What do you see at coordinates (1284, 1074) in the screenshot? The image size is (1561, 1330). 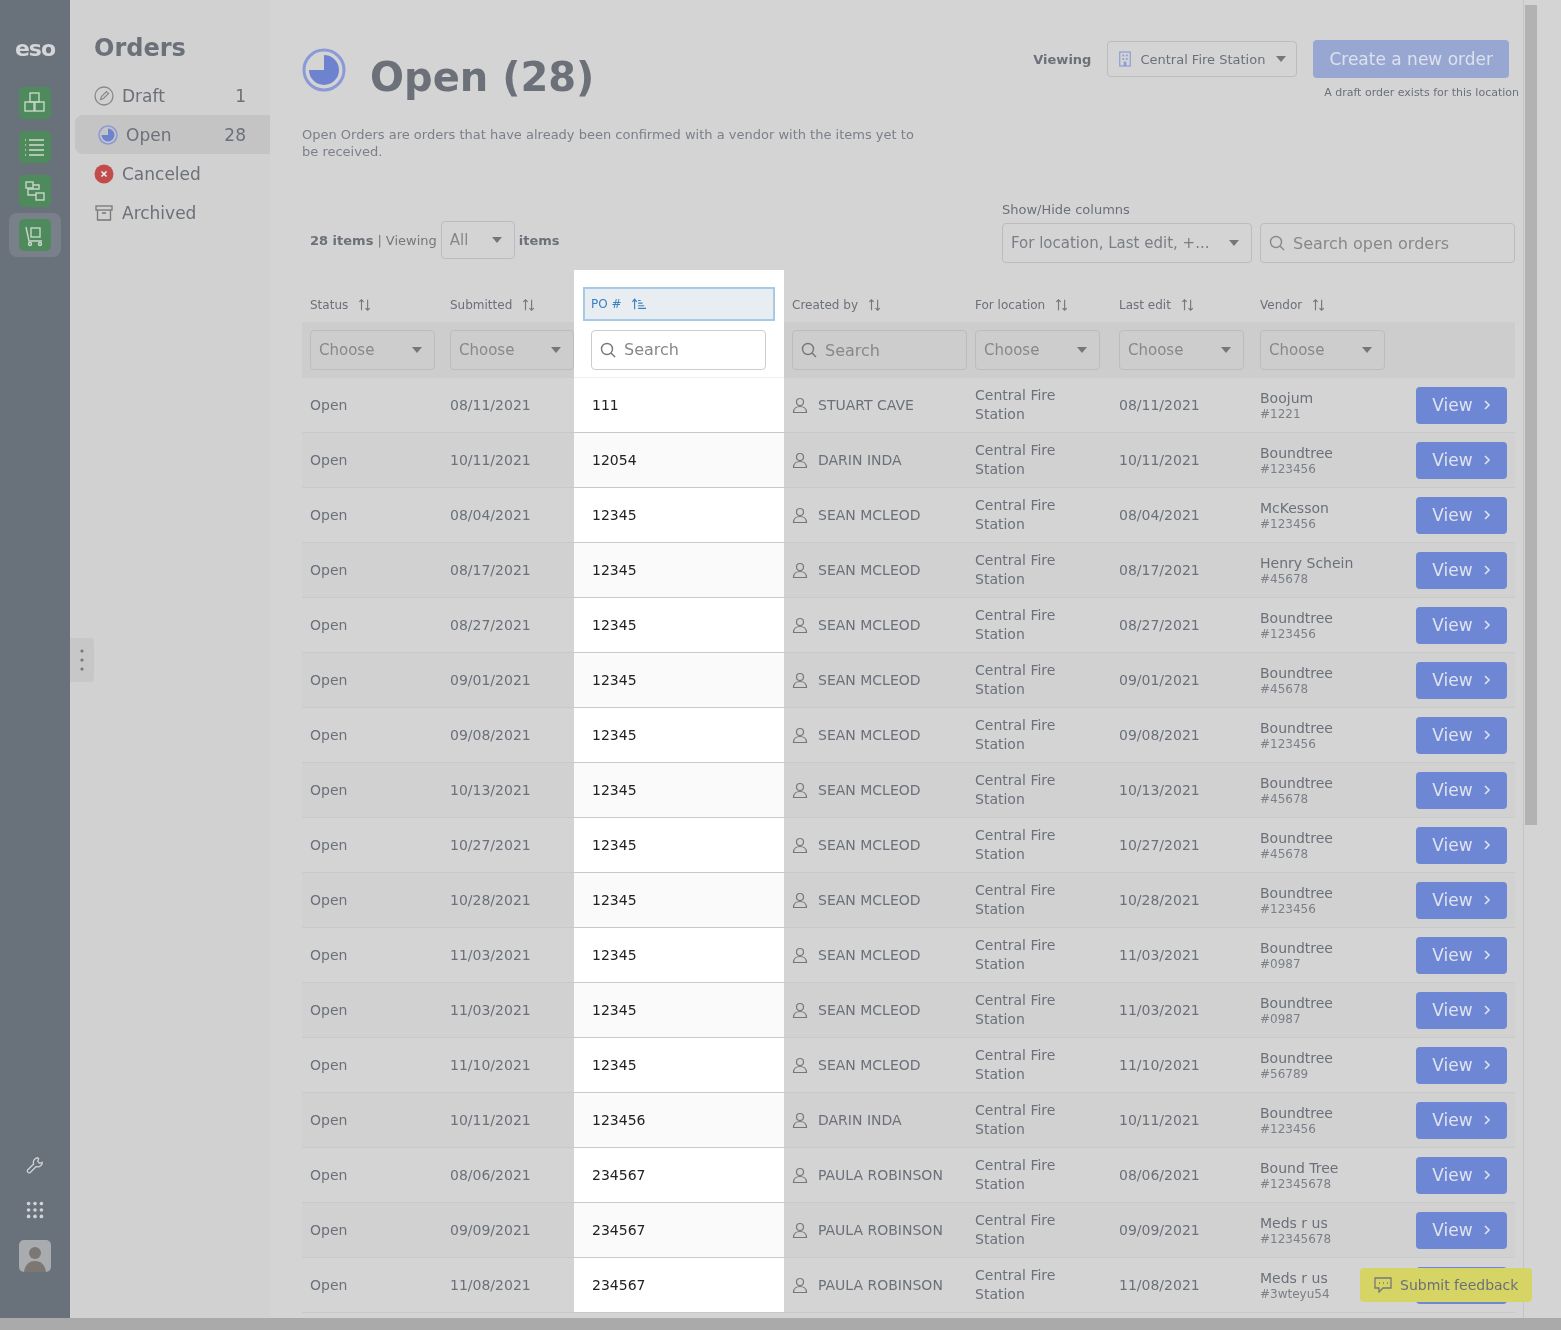 I see `vendor-number: #56789` at bounding box center [1284, 1074].